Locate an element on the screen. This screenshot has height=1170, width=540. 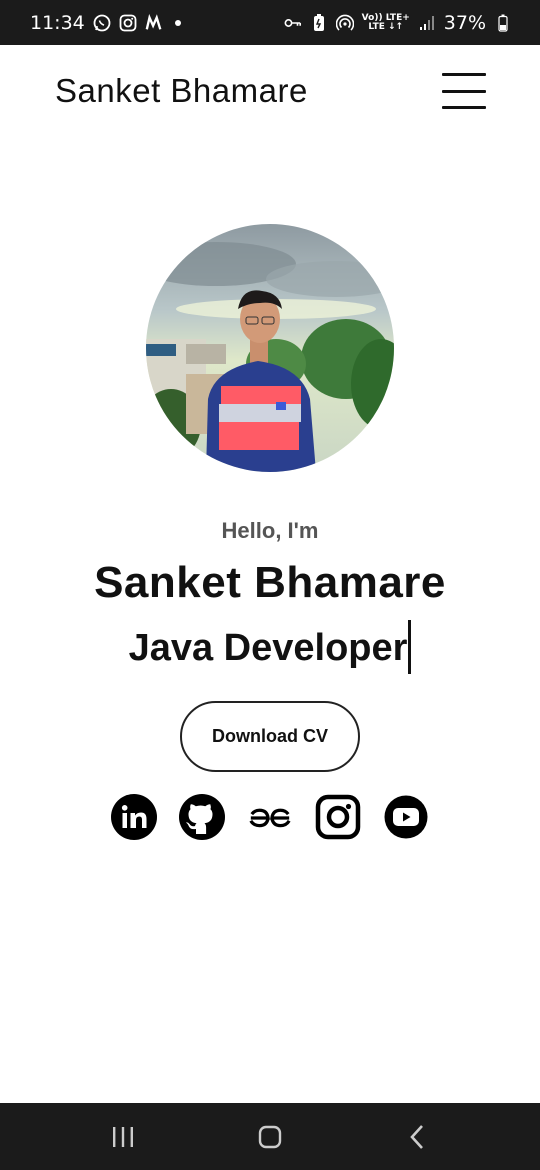
hero-name: Sanket Bhamare is located at coordinates (270, 582).